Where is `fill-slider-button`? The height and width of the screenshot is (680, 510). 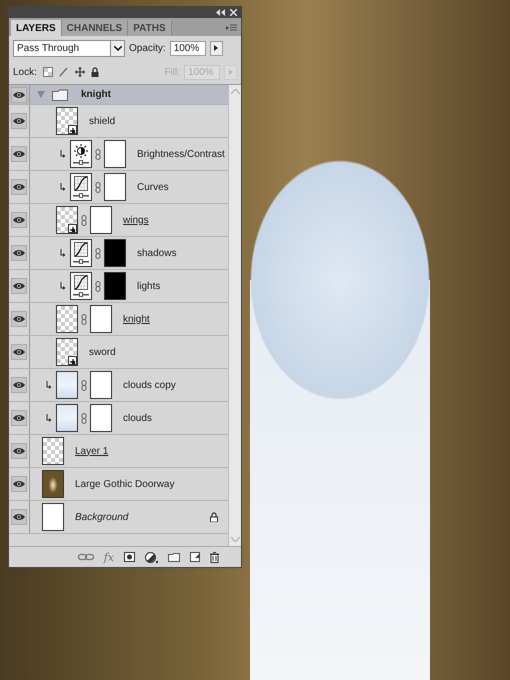 fill-slider-button is located at coordinates (230, 72).